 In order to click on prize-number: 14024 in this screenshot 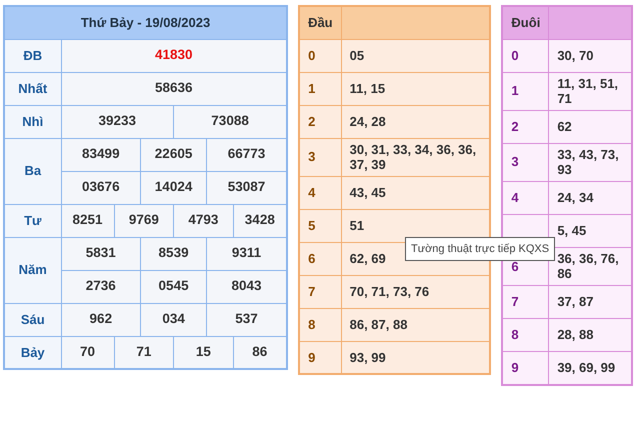, I will do `click(173, 187)`.